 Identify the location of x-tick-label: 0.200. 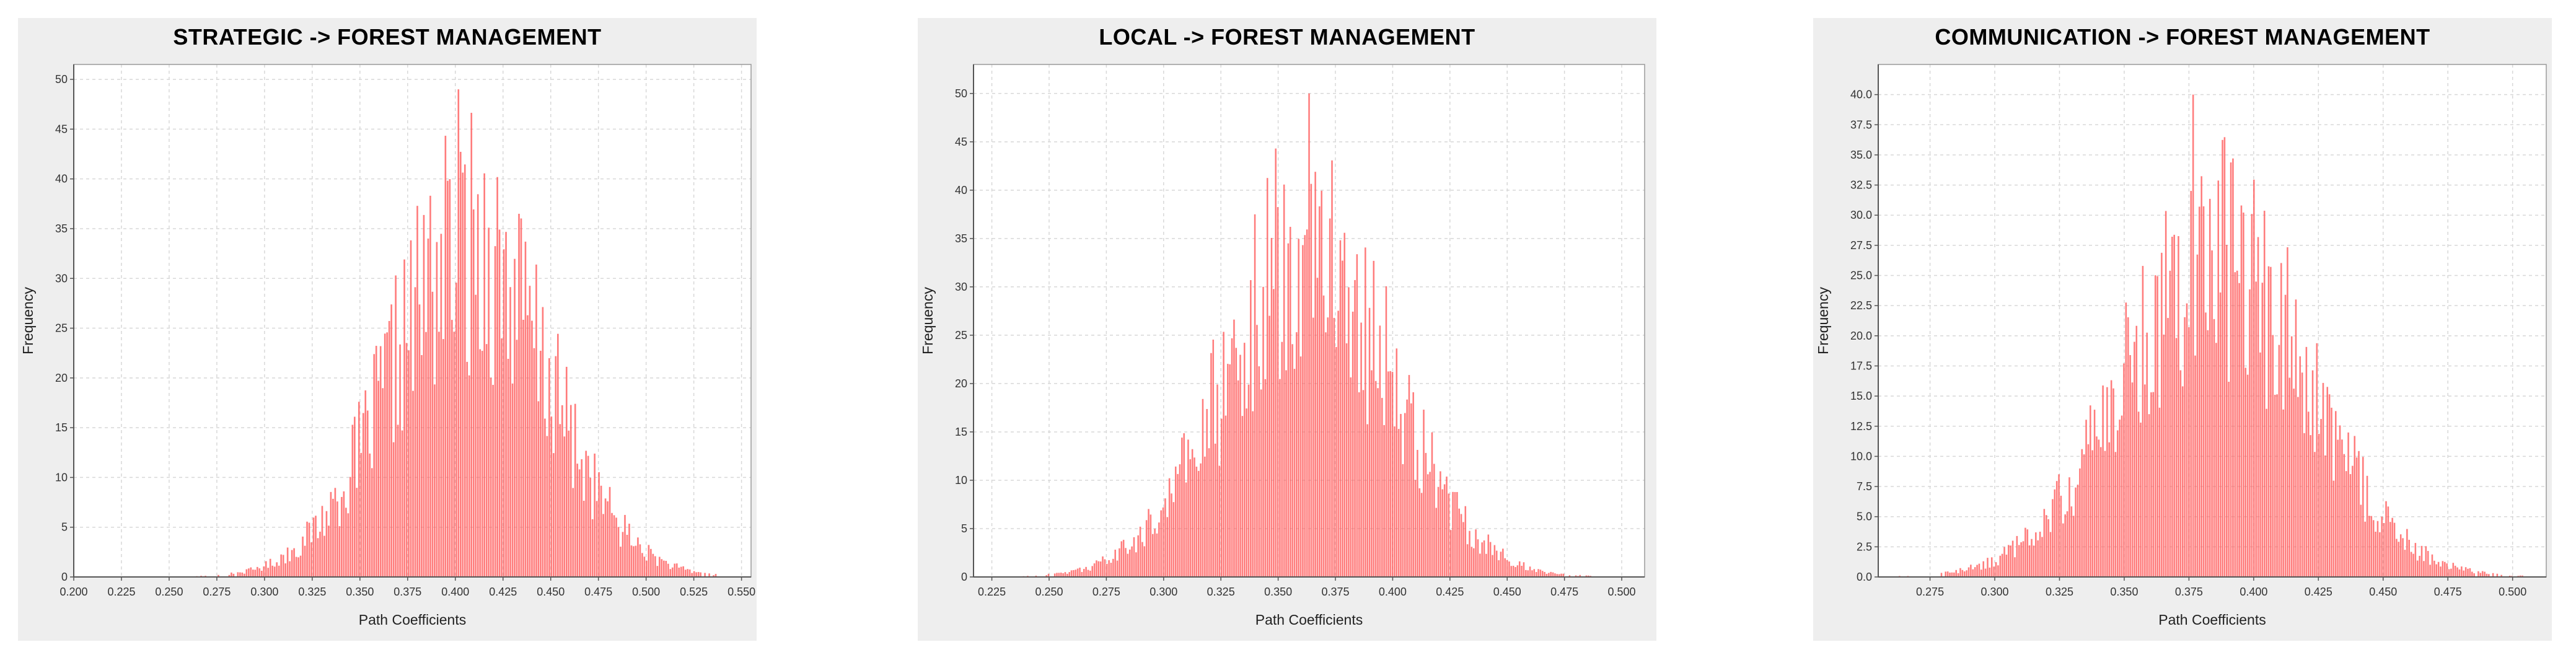
(73, 592).